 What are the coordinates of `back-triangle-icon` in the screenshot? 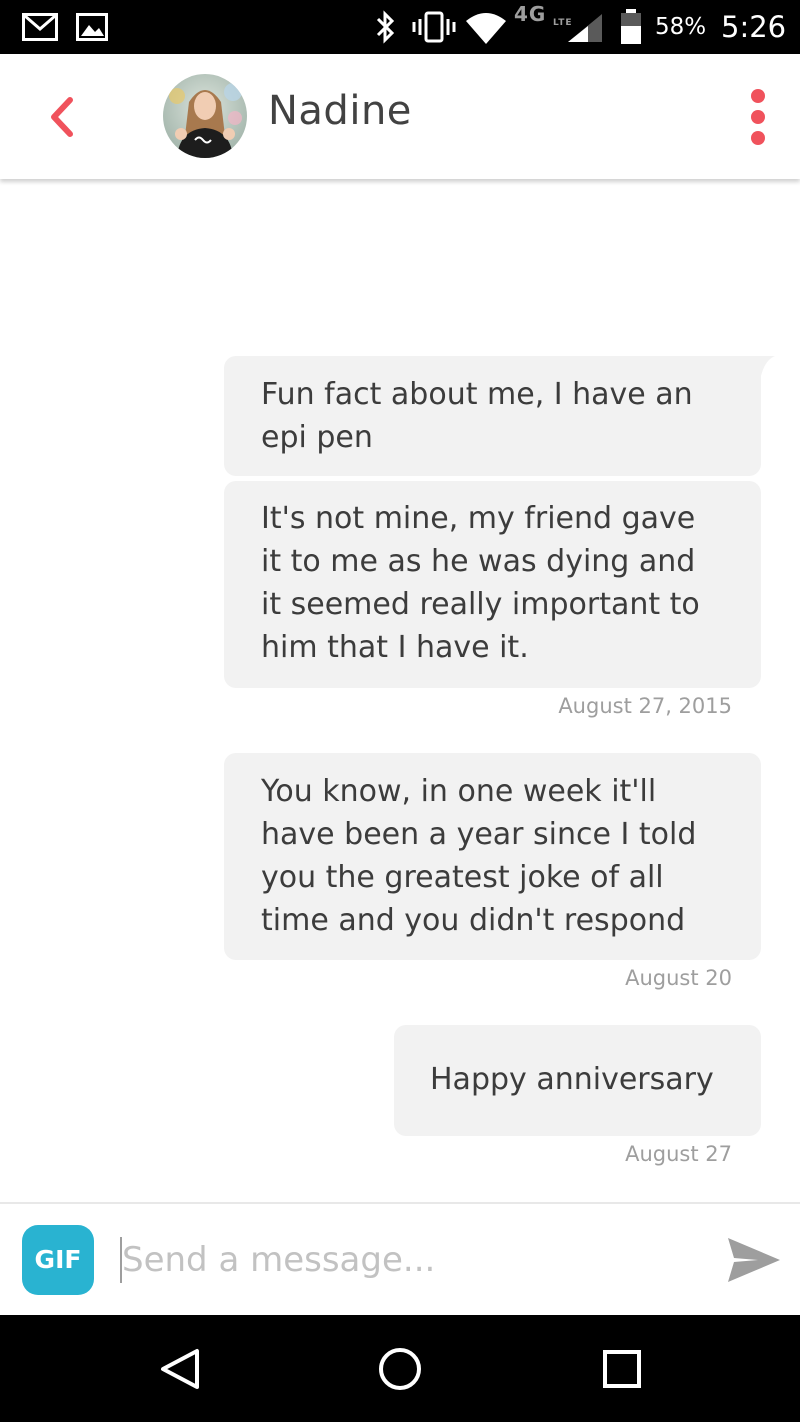 It's located at (179, 1369).